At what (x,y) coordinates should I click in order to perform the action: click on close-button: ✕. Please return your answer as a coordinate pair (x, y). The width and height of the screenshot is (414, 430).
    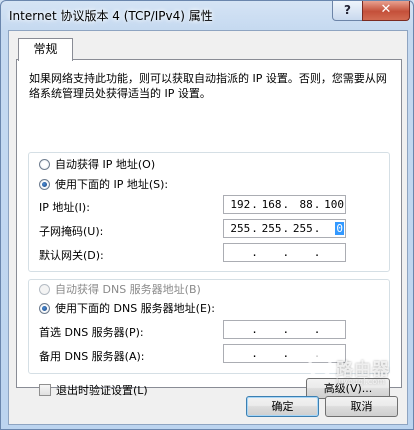
    Looking at the image, I should click on (386, 11).